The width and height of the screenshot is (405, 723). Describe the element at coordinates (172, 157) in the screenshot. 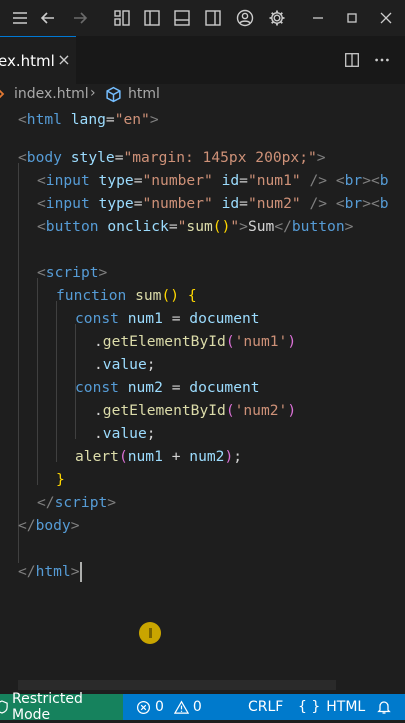

I see `code-line: <body style="margin: 145px 200px;">` at that location.